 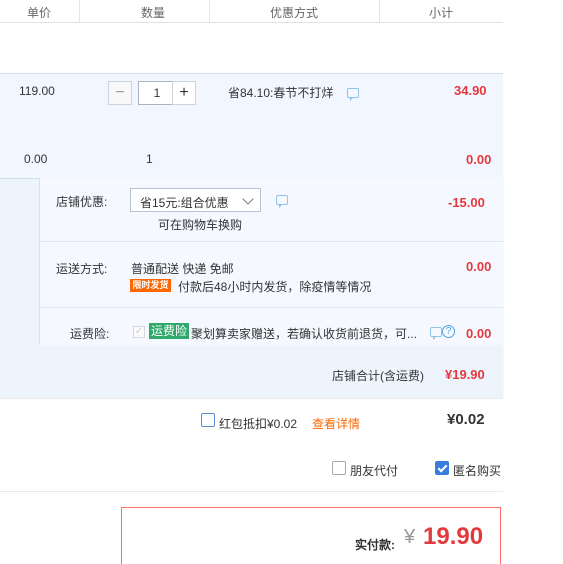 What do you see at coordinates (39, 13) in the screenshot?
I see `header-unit-price: 单价` at bounding box center [39, 13].